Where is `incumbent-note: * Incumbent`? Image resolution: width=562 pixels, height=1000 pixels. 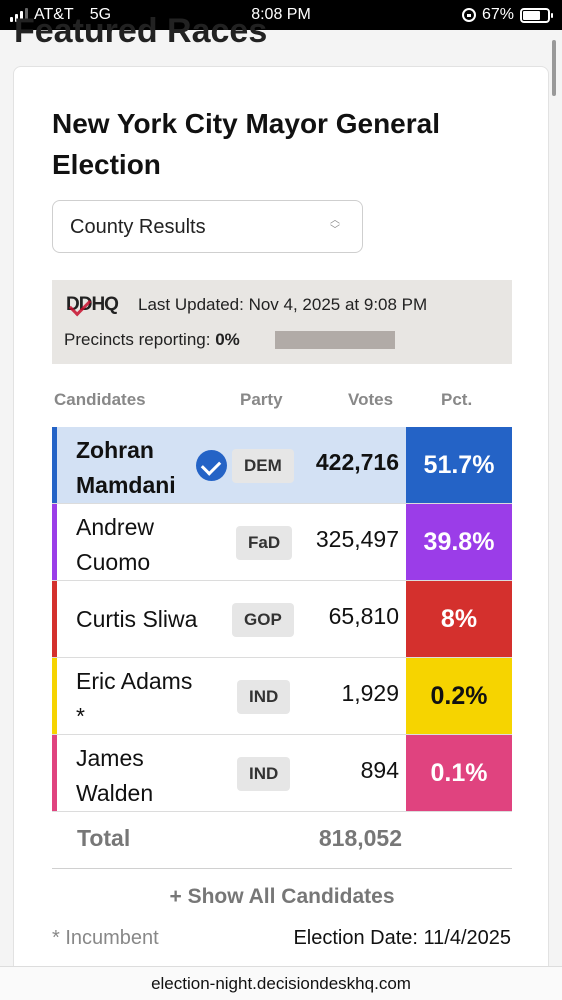
incumbent-note: * Incumbent is located at coordinates (105, 938).